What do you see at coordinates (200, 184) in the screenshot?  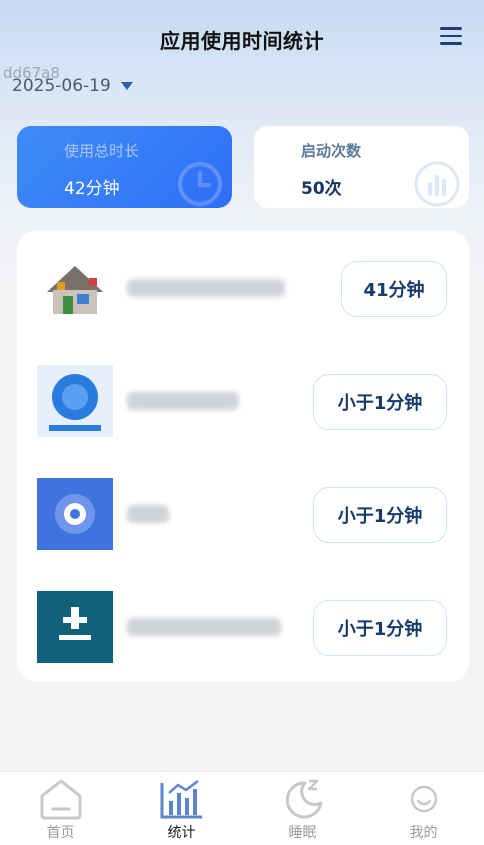 I see `clock-icon` at bounding box center [200, 184].